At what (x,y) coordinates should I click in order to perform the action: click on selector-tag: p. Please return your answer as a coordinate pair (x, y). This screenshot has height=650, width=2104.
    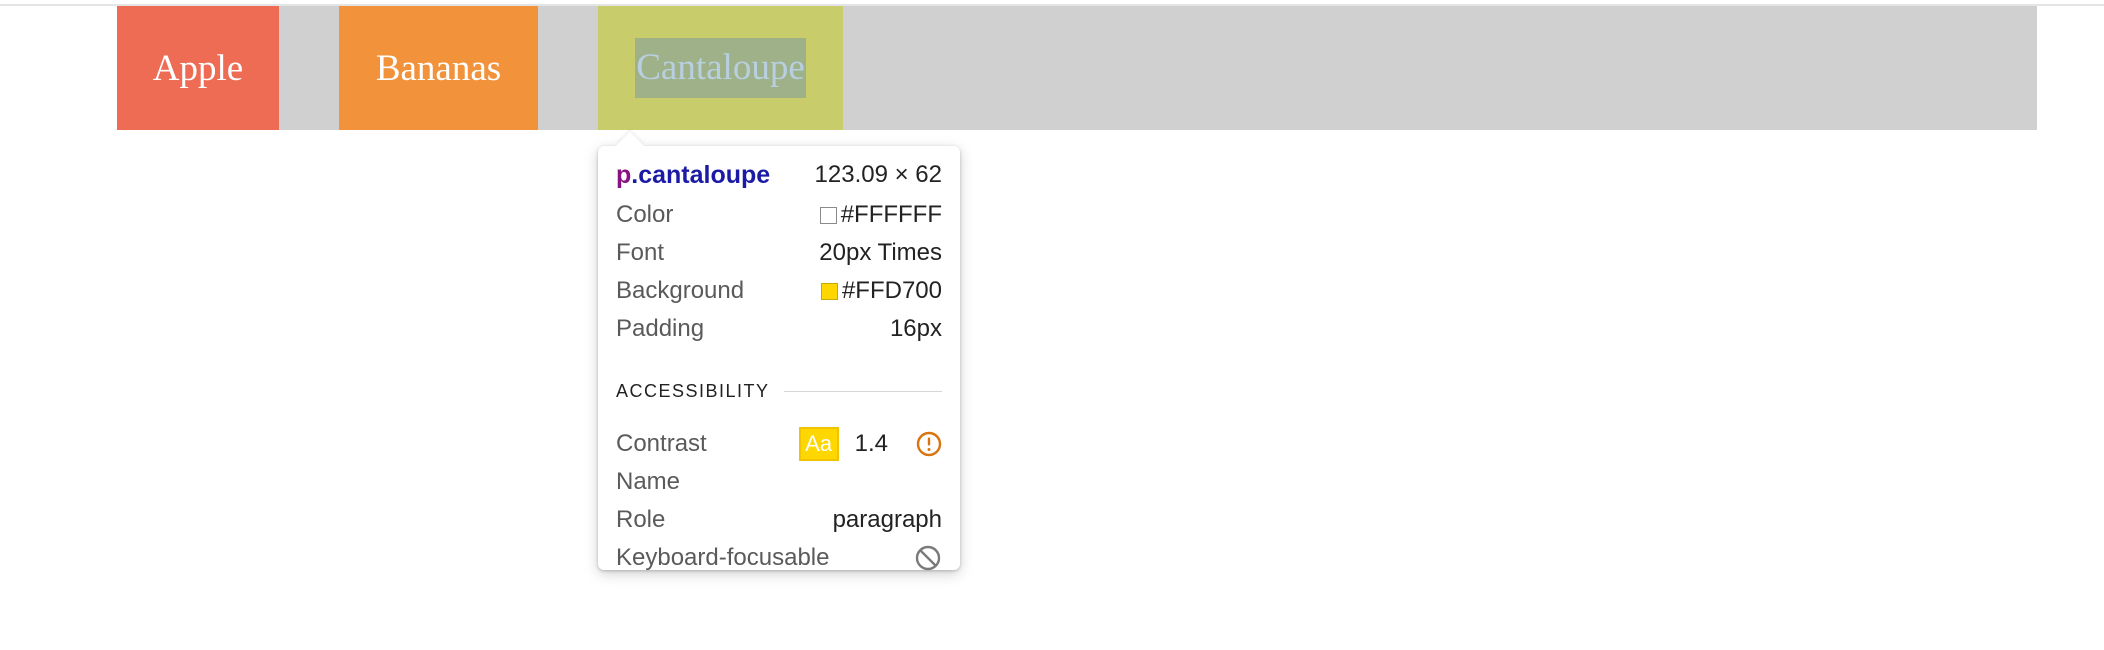
    Looking at the image, I should click on (624, 174).